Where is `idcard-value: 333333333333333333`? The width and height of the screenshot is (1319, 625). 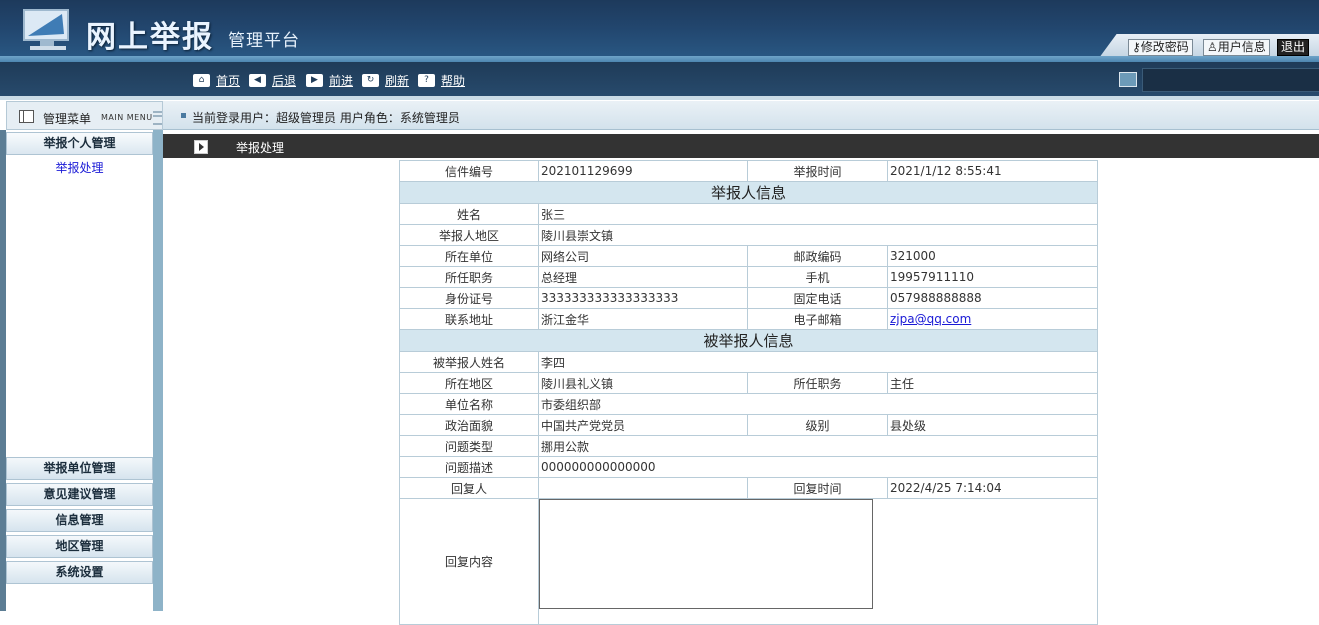
idcard-value: 333333333333333333 is located at coordinates (643, 298).